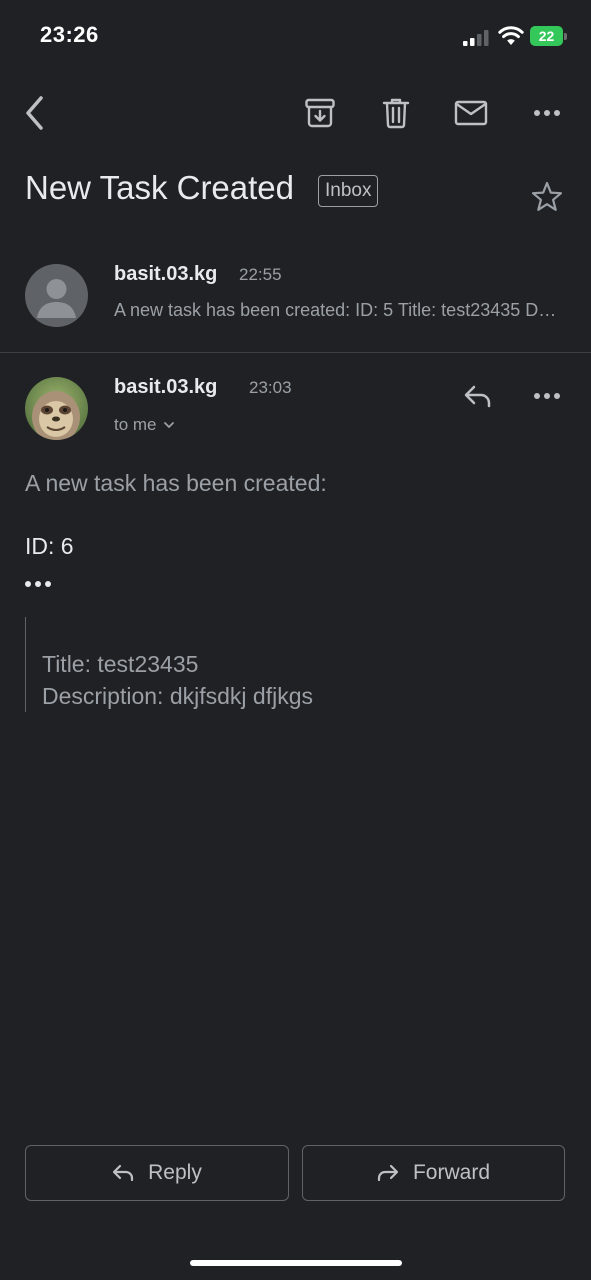 Image resolution: width=591 pixels, height=1280 pixels. Describe the element at coordinates (260, 274) in the screenshot. I see `message-time: 22:55` at that location.